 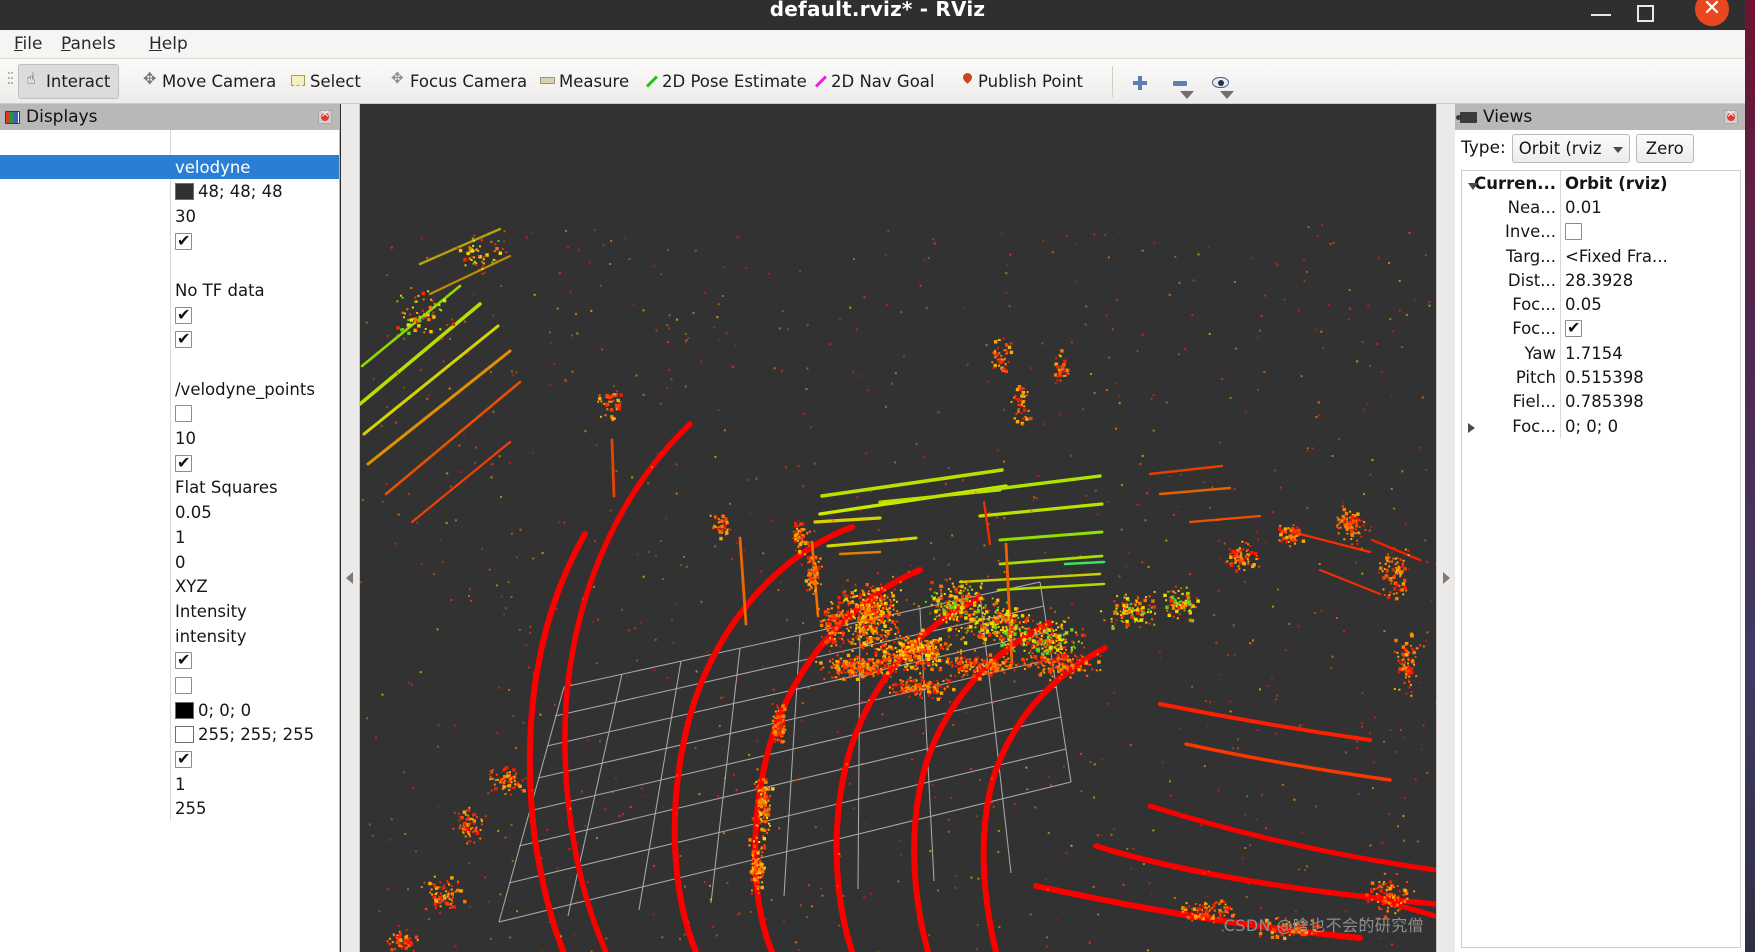 I want to click on tool-2d-pose-estimate: 2D Pose Estimate, so click(x=726, y=81).